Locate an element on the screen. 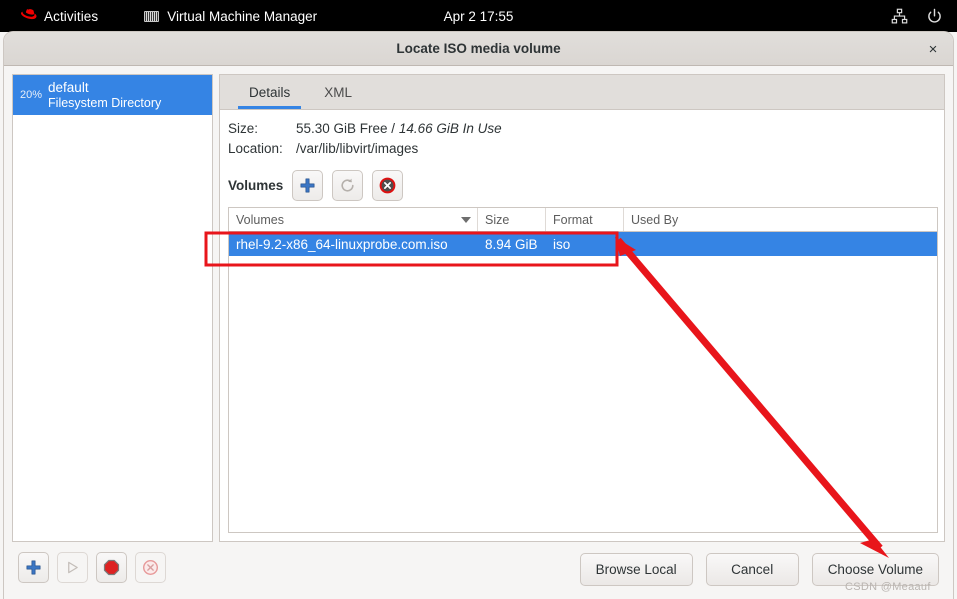 This screenshot has width=957, height=599. column-header-used-by: Used By is located at coordinates (780, 219).